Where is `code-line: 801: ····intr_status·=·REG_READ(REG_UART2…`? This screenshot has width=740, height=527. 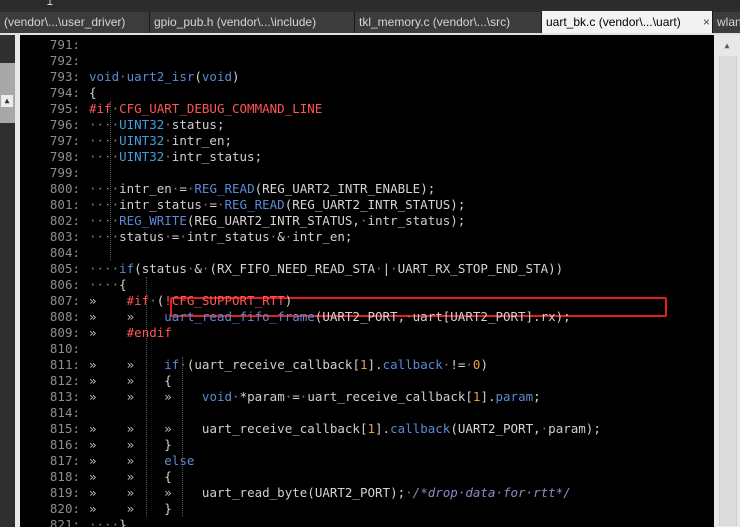
code-line: 801: ····intr_status·=·REG_READ(REG_UART2… is located at coordinates (367, 205).